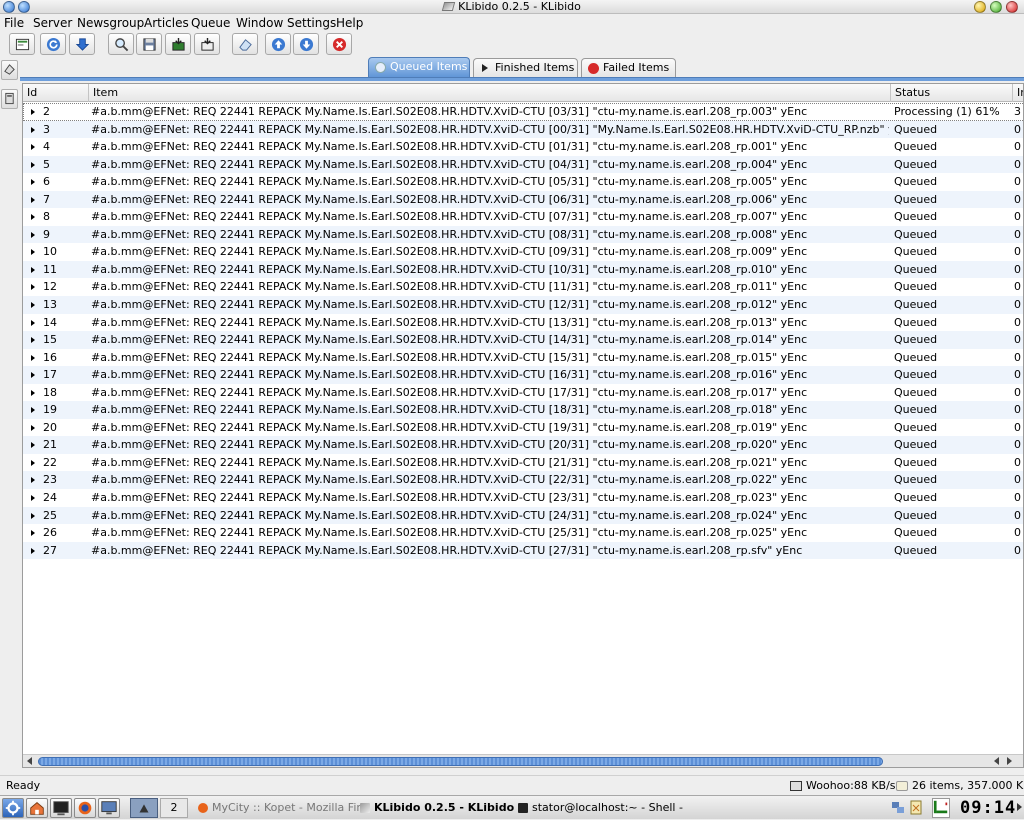 The height and width of the screenshot is (820, 1024). I want to click on task-shell: stator@localhost:~ - Shell -, so click(599, 808).